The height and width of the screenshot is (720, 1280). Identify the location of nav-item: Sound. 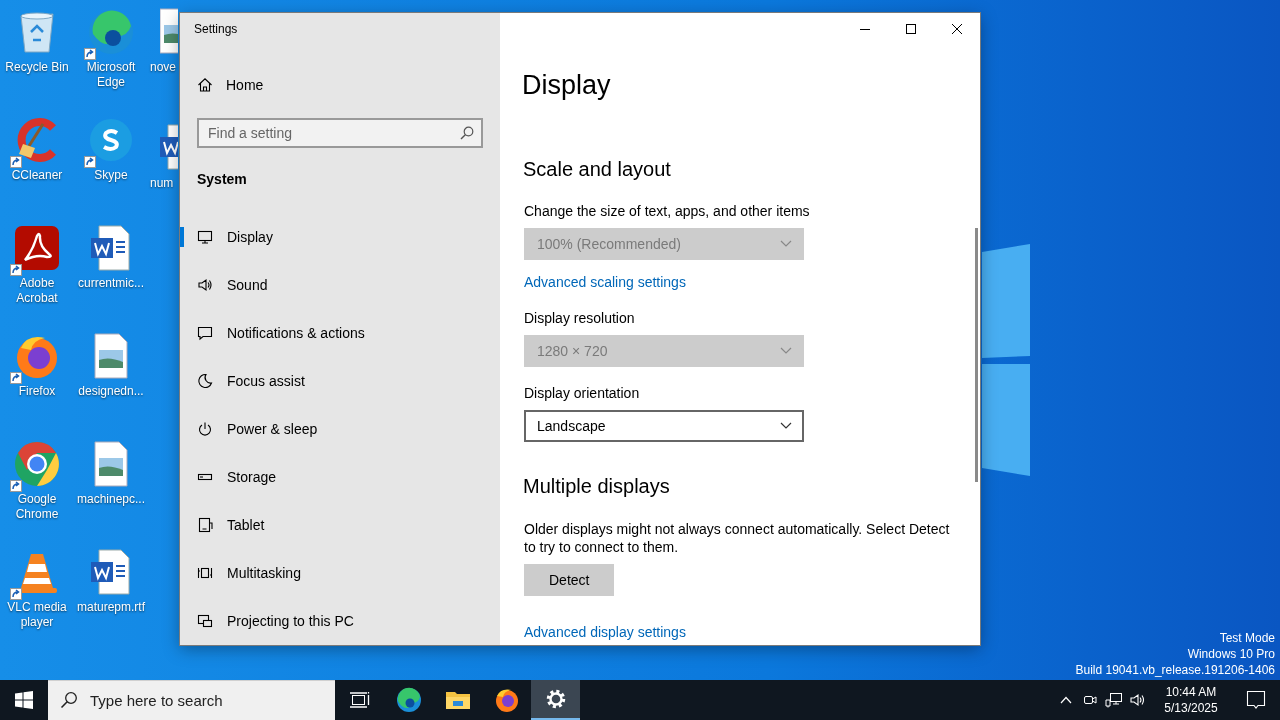
(340, 285).